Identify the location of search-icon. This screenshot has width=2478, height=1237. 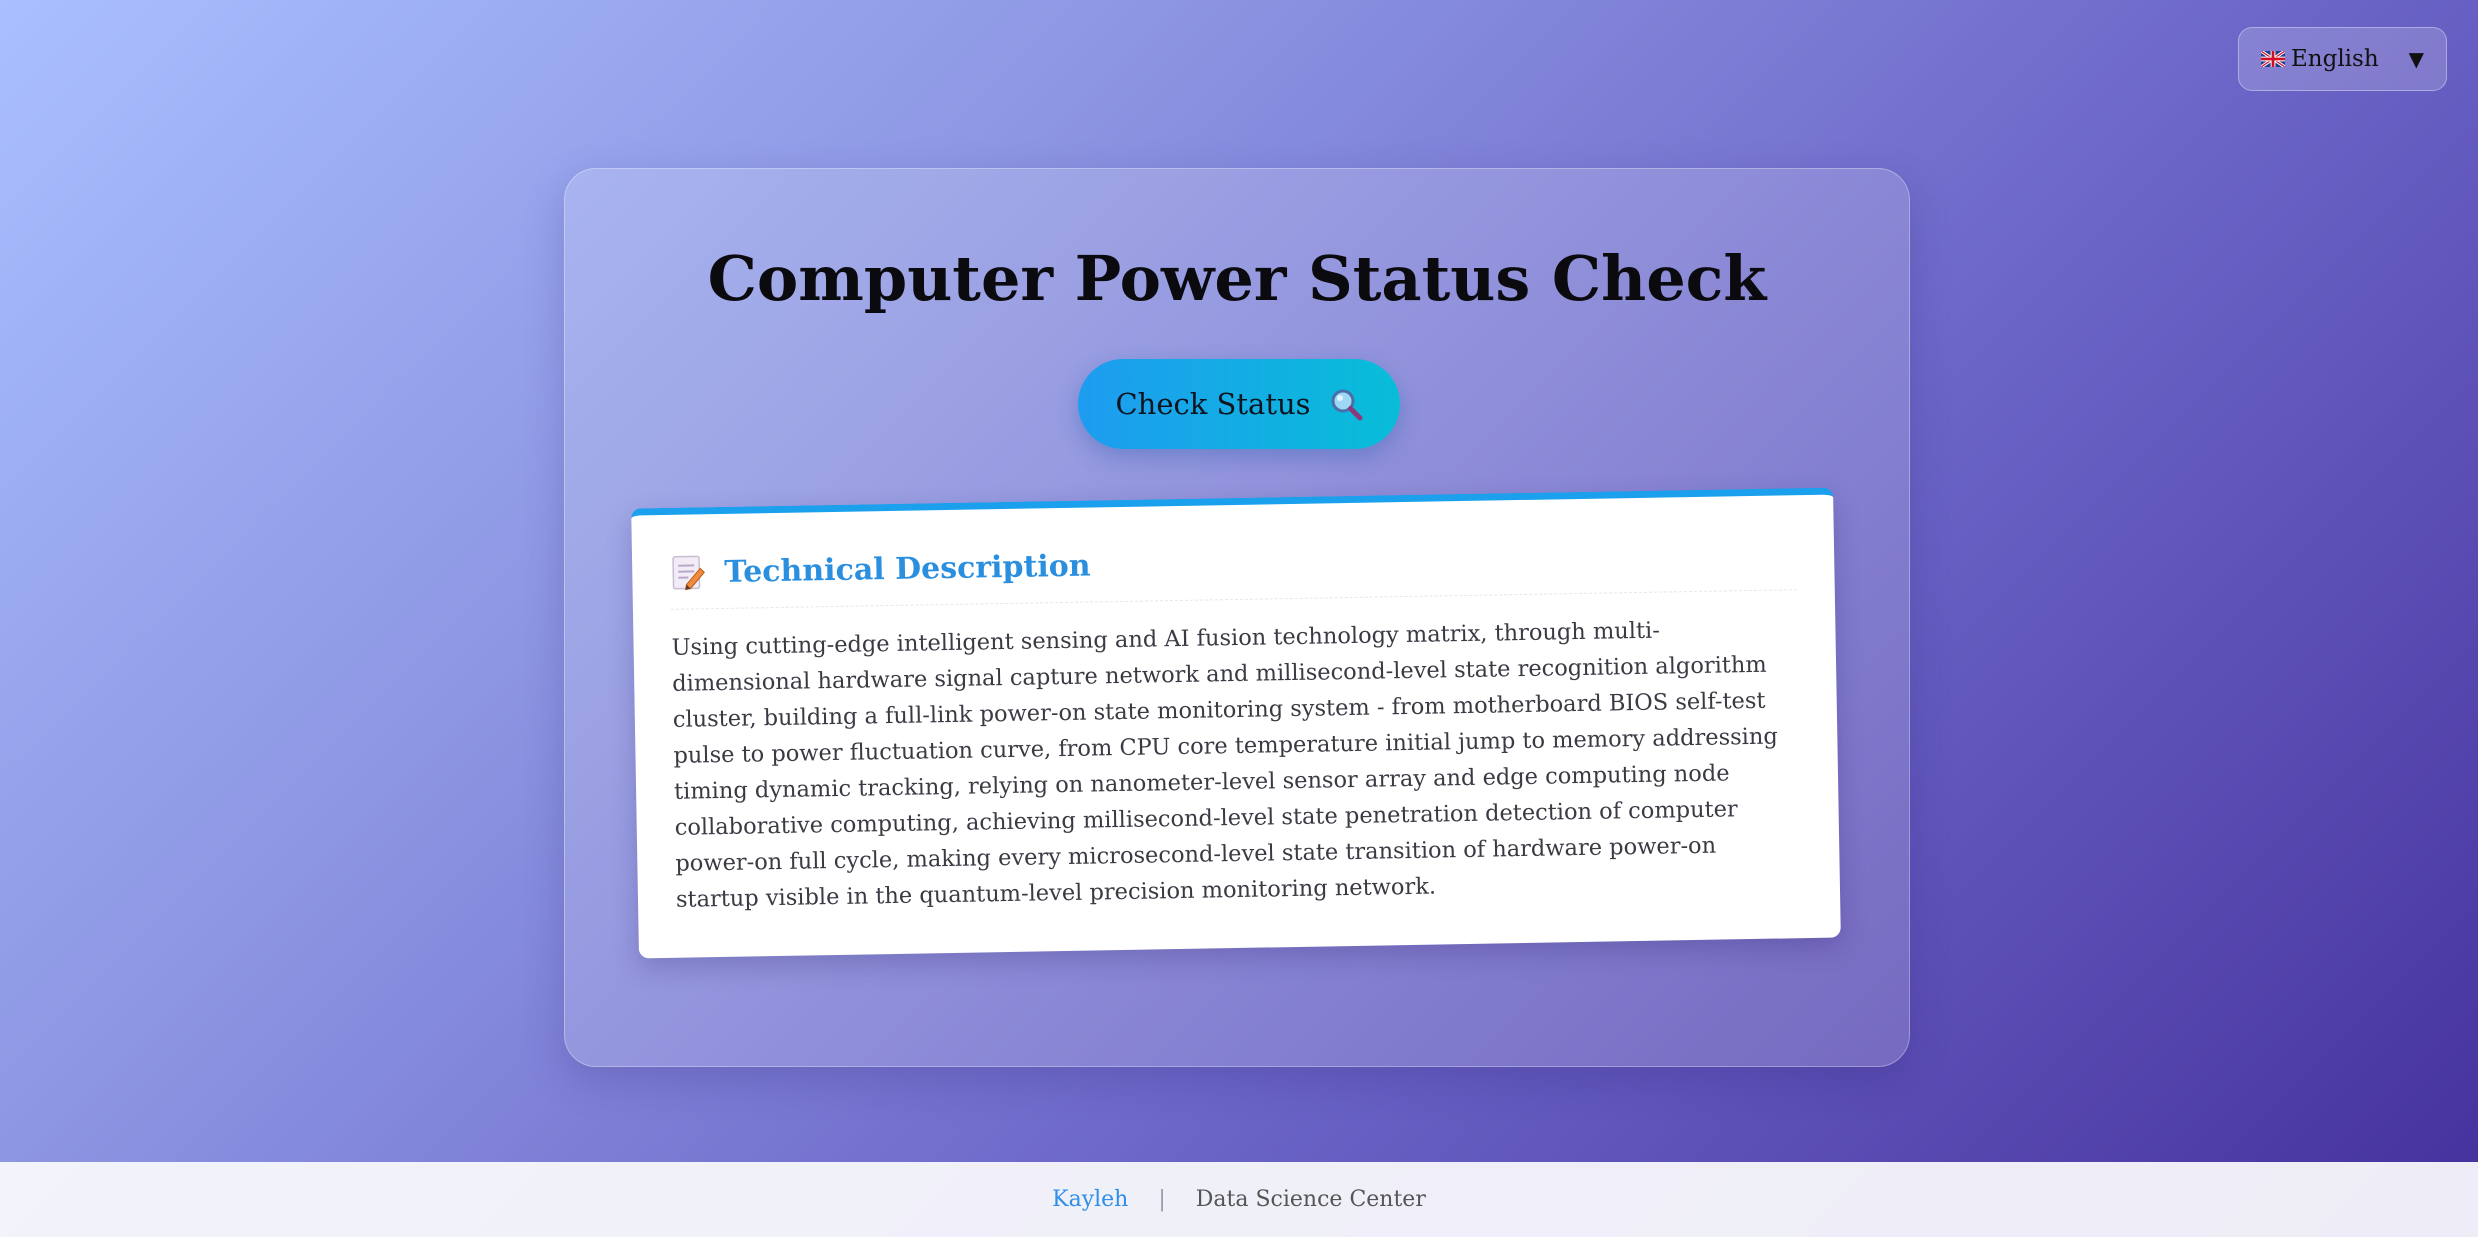
(1346, 404).